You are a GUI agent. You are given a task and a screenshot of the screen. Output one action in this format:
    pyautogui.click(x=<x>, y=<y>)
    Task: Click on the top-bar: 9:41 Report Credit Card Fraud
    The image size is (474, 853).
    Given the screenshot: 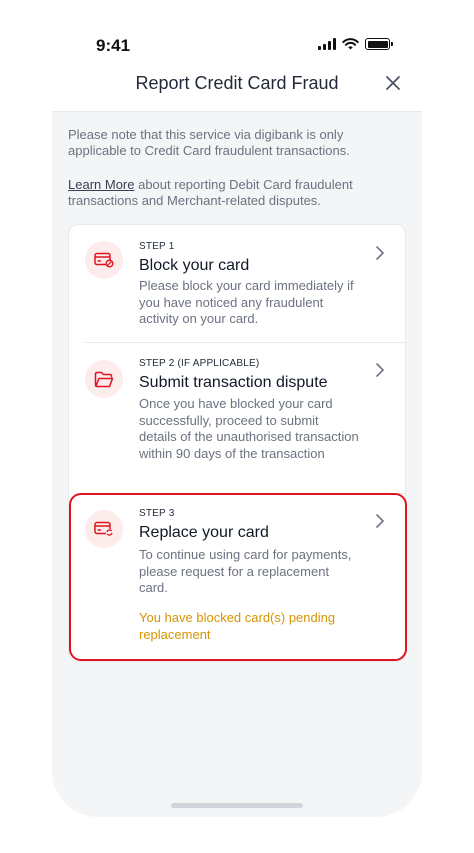 What is the action you would take?
    pyautogui.click(x=237, y=56)
    